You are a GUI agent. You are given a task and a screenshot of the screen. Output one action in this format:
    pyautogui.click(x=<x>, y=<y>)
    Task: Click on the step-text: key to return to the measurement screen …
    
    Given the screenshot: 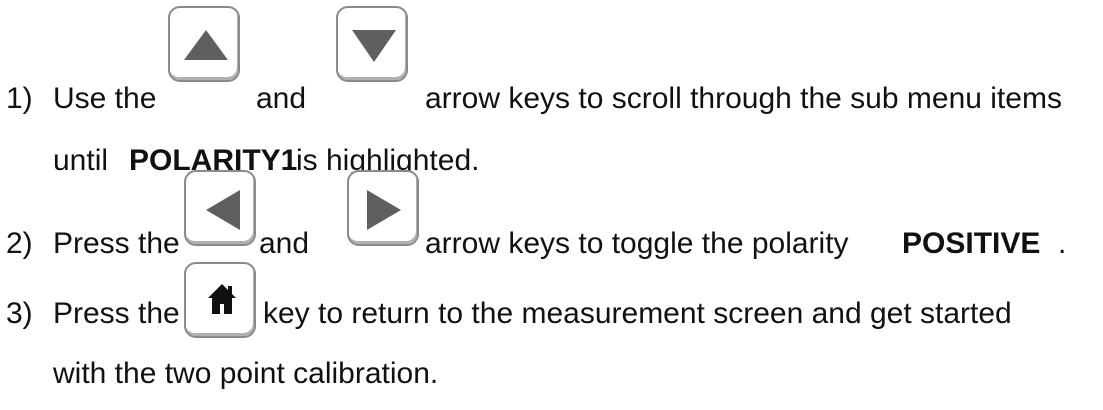 What is the action you would take?
    pyautogui.click(x=637, y=313)
    